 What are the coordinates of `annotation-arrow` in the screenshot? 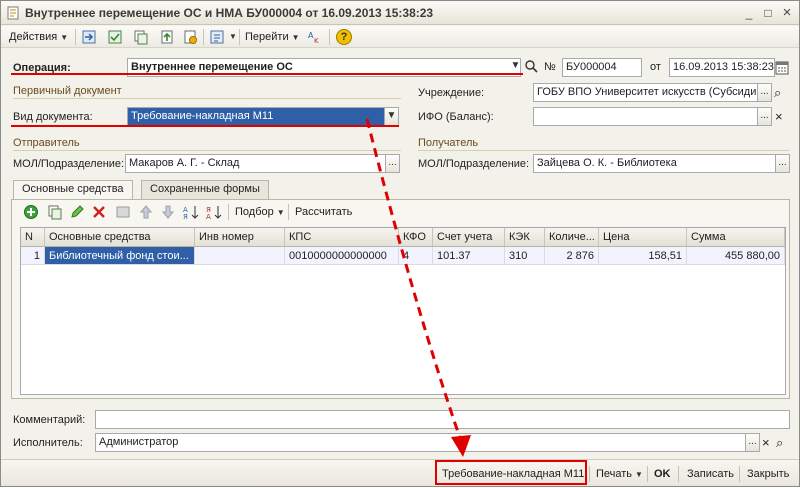 It's located at (418, 287).